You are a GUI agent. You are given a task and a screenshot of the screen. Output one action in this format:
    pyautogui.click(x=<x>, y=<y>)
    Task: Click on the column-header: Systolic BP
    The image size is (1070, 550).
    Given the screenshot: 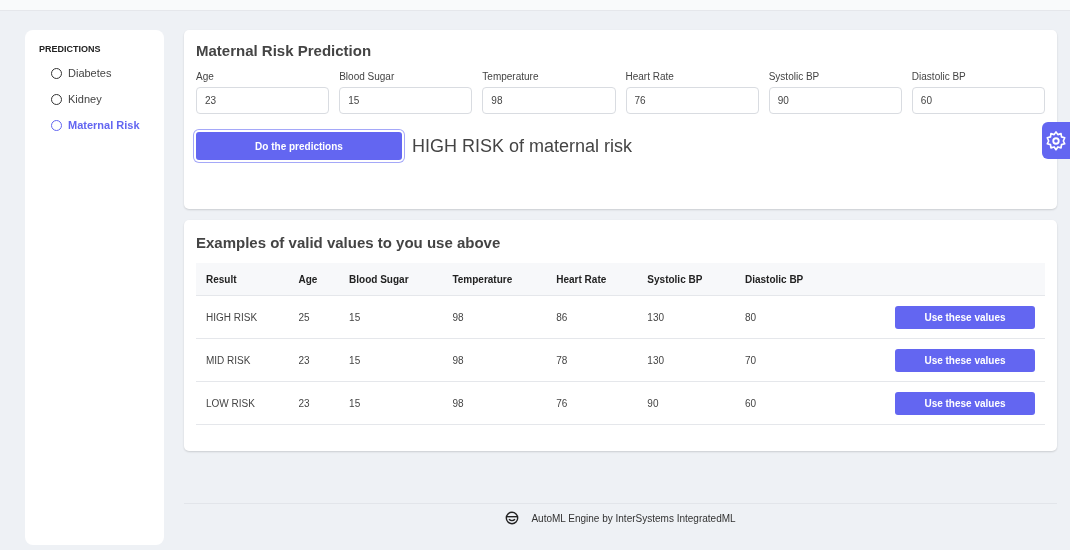 What is the action you would take?
    pyautogui.click(x=686, y=279)
    